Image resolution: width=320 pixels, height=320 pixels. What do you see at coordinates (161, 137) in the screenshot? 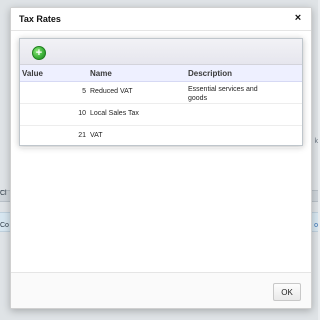
I see `table-row: 21 VAT` at bounding box center [161, 137].